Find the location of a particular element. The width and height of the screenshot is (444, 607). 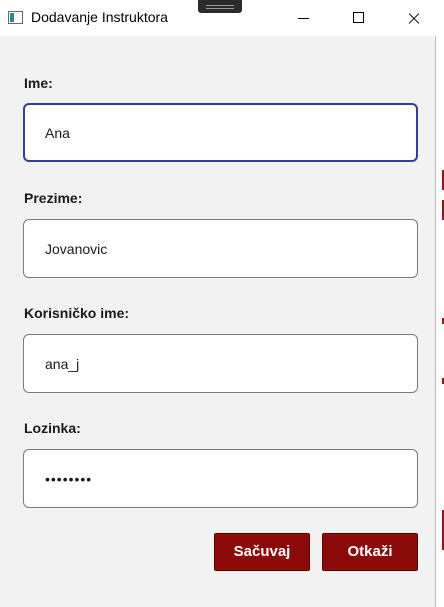

snap-layout-handle is located at coordinates (220, 6).